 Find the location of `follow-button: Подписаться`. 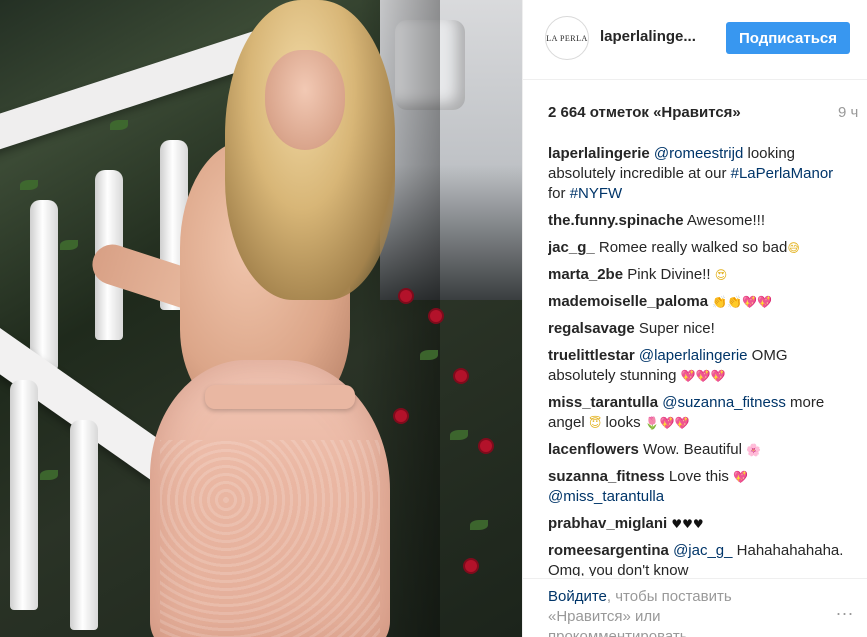

follow-button: Подписаться is located at coordinates (788, 38).